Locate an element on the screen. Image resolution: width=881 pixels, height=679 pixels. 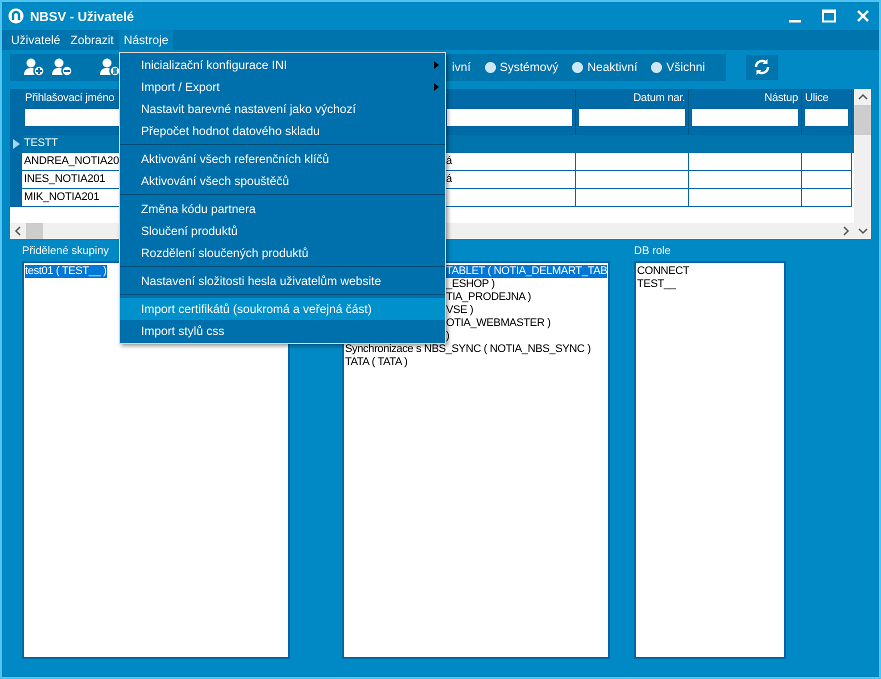
radio-label: Neaktivní is located at coordinates (612, 67).